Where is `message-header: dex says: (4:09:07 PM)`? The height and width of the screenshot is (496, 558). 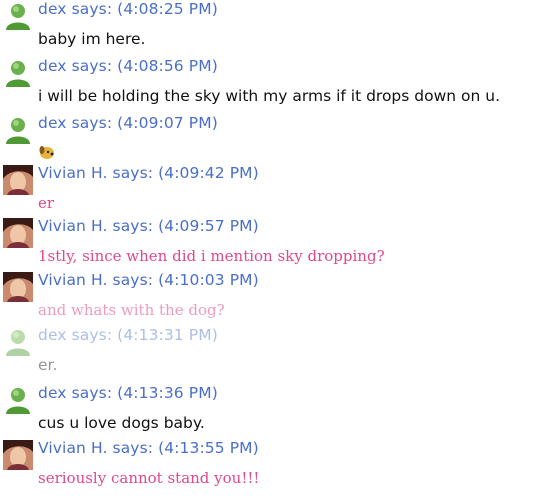
message-header: dex says: (4:09:07 PM) is located at coordinates (128, 123).